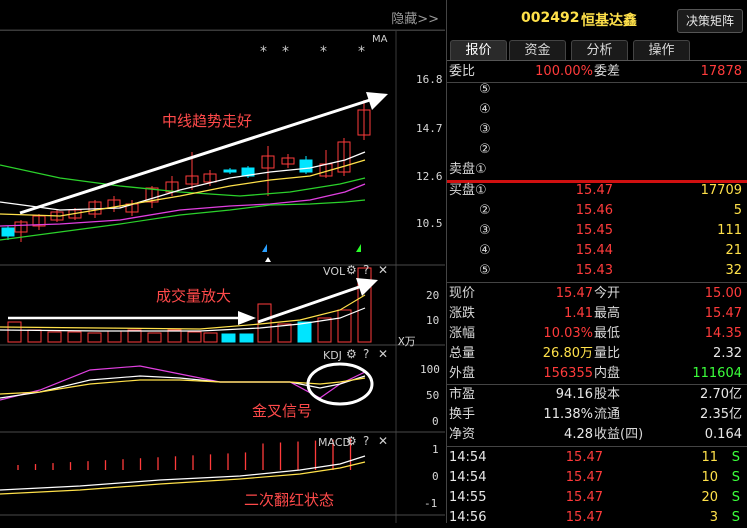  I want to click on quote-value: 1.41, so click(578, 313).